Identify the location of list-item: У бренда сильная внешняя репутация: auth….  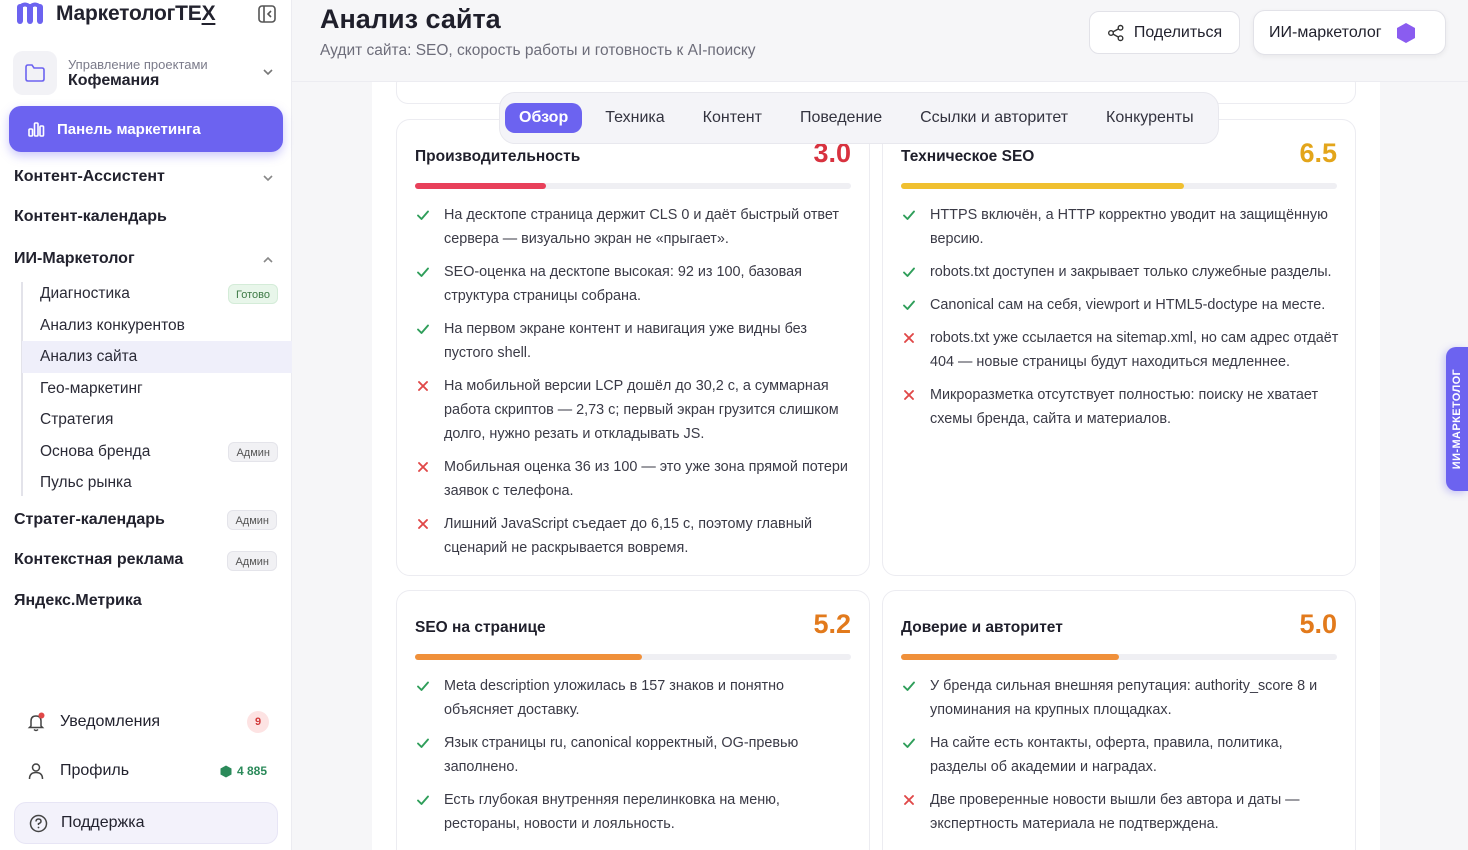
(1121, 698).